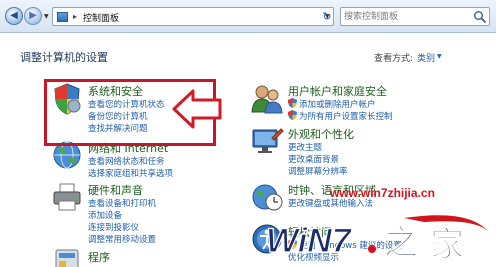 The image size is (496, 267). Describe the element at coordinates (267, 141) in the screenshot. I see `appearance-icon` at that location.